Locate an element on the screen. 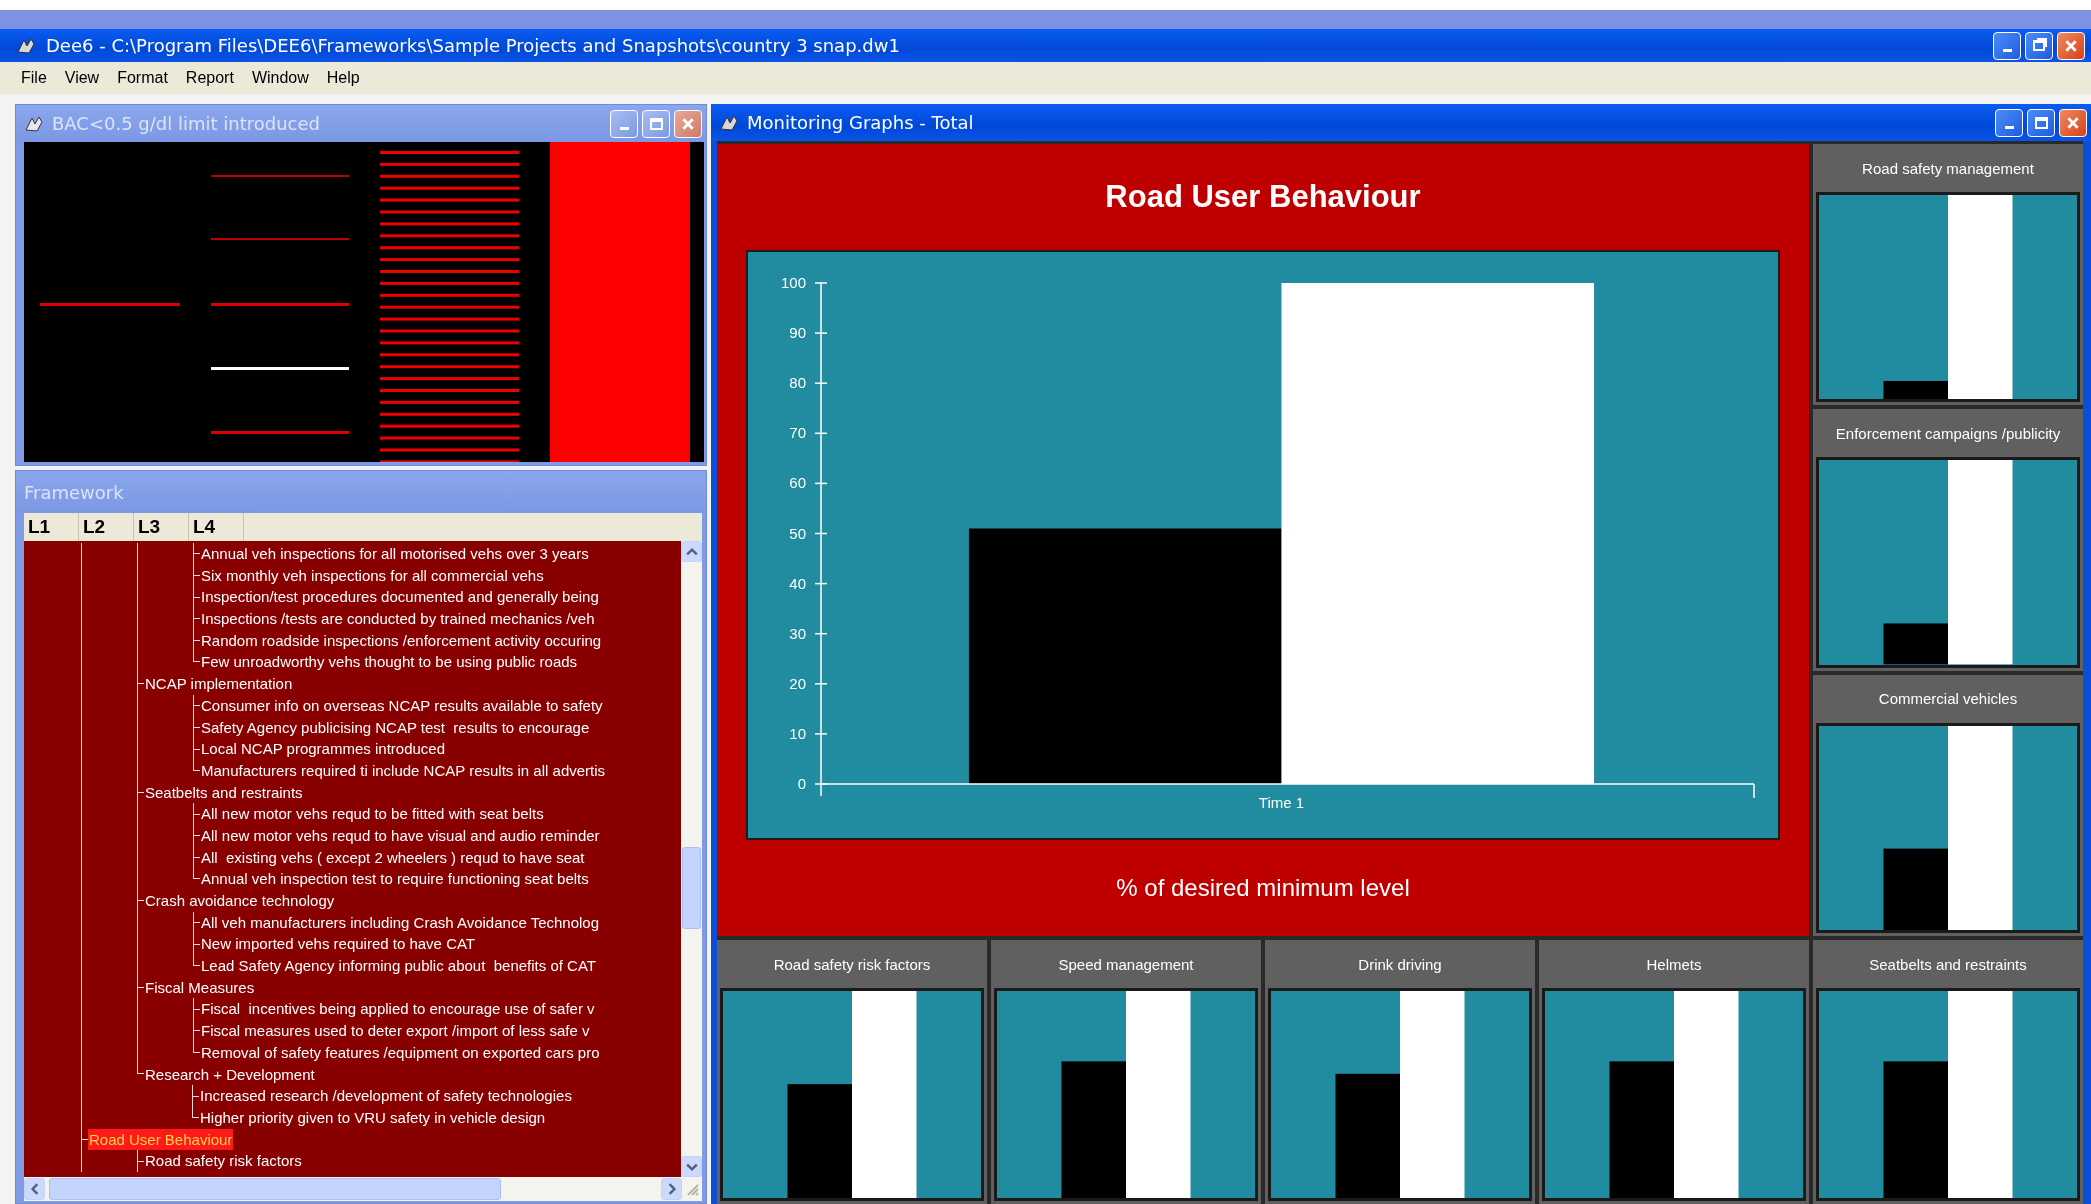  chart-title: Seatbelts and restraints is located at coordinates (1948, 964).